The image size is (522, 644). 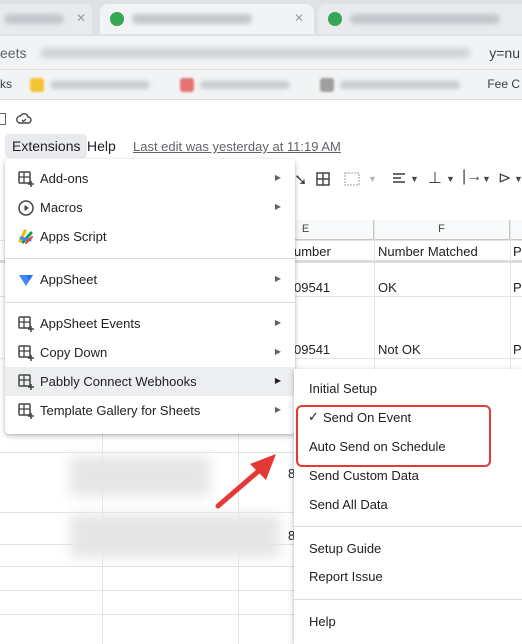 What do you see at coordinates (150, 236) in the screenshot?
I see `menu-item-apps-script: Apps Script` at bounding box center [150, 236].